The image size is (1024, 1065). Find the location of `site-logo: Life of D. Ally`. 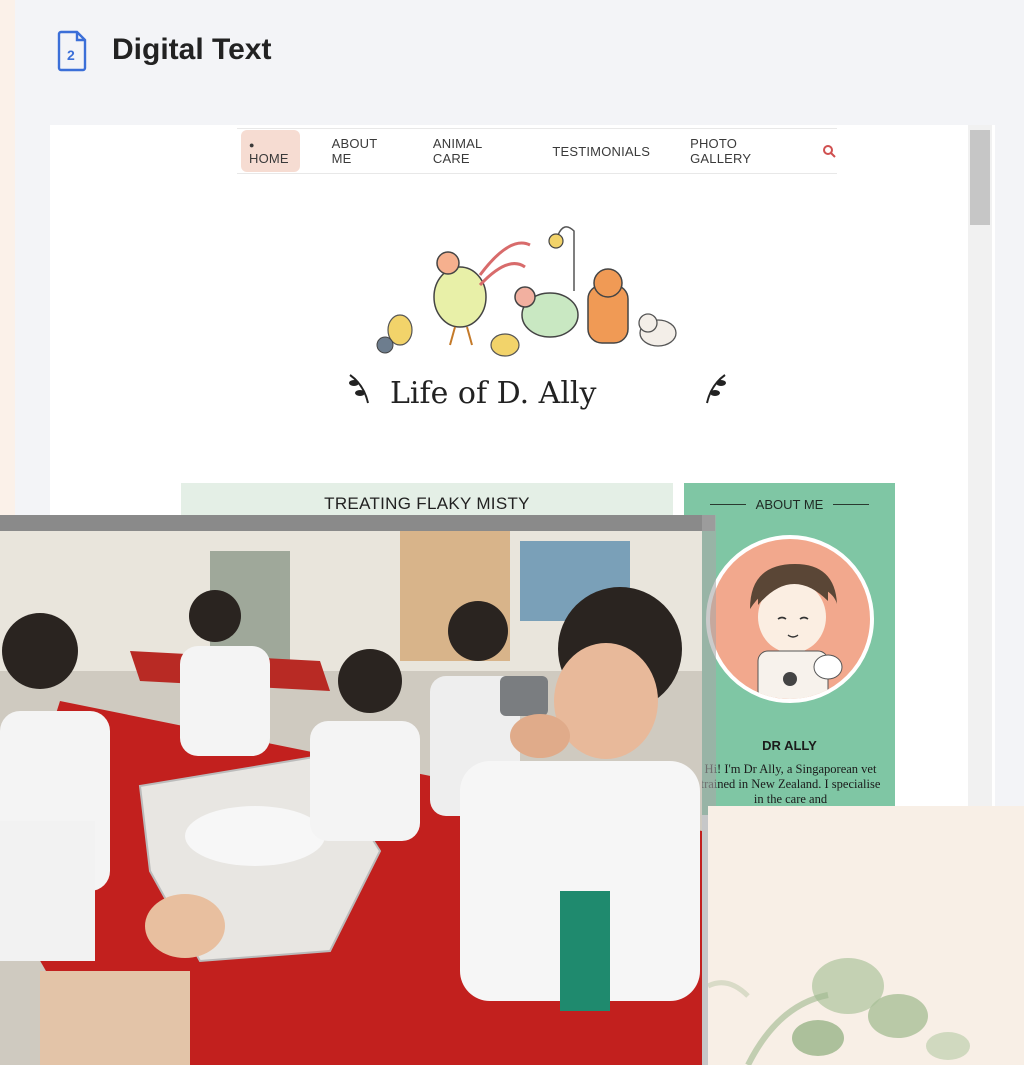

site-logo: Life of D. Ally is located at coordinates (540, 330).